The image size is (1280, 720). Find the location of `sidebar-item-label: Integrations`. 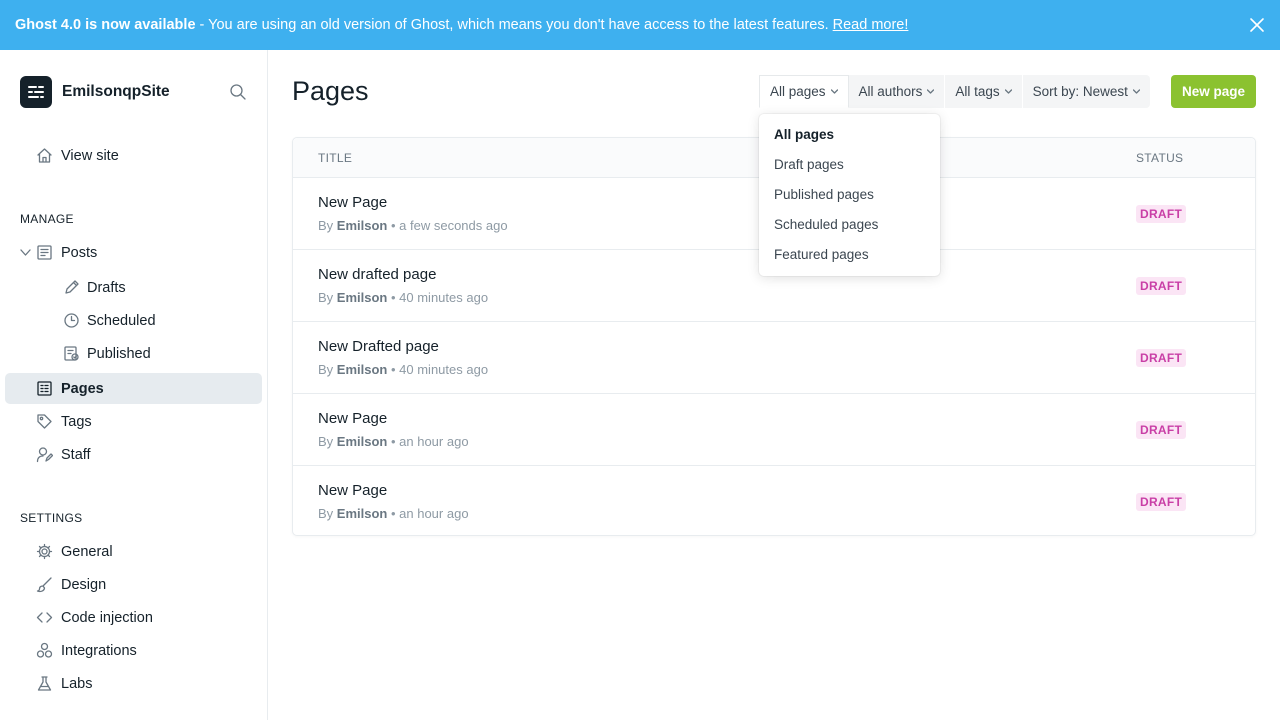

sidebar-item-label: Integrations is located at coordinates (99, 650).